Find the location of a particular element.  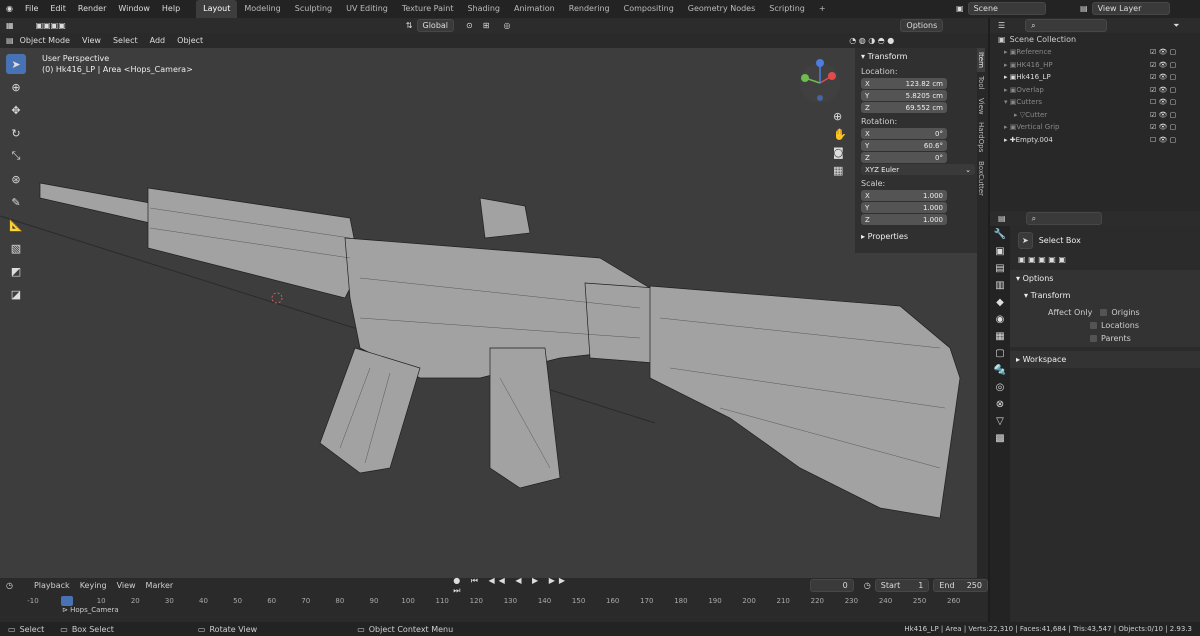

location-x-field: X 123.82 cm is located at coordinates (904, 83).